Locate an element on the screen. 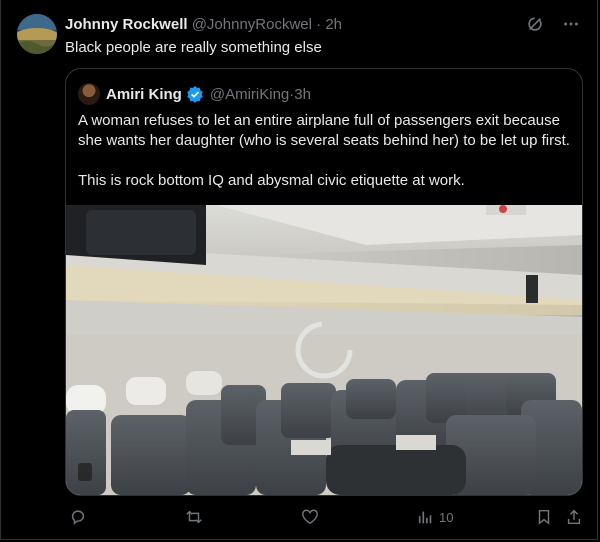 This screenshot has width=600, height=542. reply-icon is located at coordinates (78, 517).